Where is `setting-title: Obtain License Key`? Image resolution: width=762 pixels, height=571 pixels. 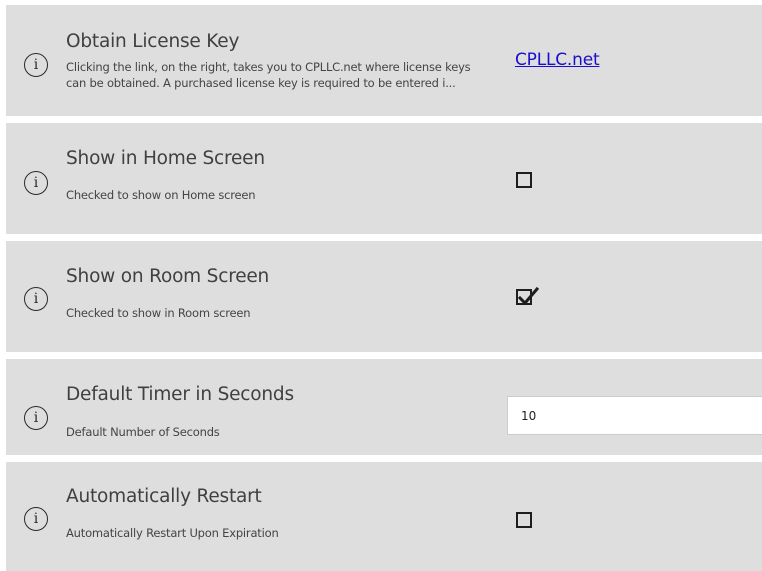 setting-title: Obtain License Key is located at coordinates (153, 41).